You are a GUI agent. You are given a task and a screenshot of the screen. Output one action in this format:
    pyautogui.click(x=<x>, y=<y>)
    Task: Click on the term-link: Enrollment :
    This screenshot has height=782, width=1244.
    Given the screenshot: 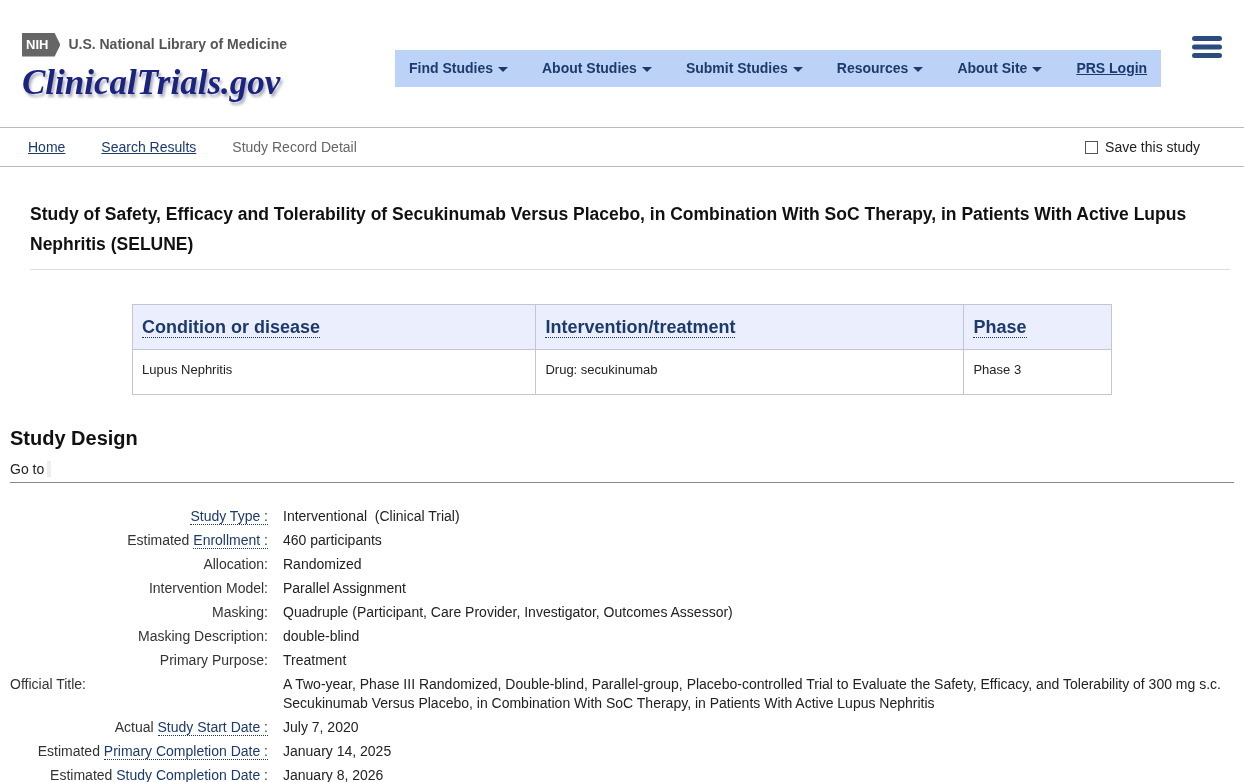 What is the action you would take?
    pyautogui.click(x=230, y=540)
    